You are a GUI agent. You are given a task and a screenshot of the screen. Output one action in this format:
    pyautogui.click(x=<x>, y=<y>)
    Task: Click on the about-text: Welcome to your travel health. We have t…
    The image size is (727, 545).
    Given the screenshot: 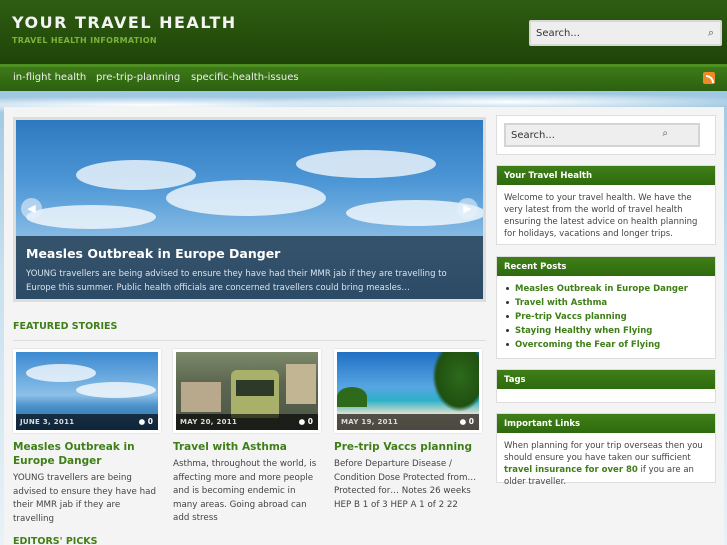 What is the action you would take?
    pyautogui.click(x=601, y=216)
    